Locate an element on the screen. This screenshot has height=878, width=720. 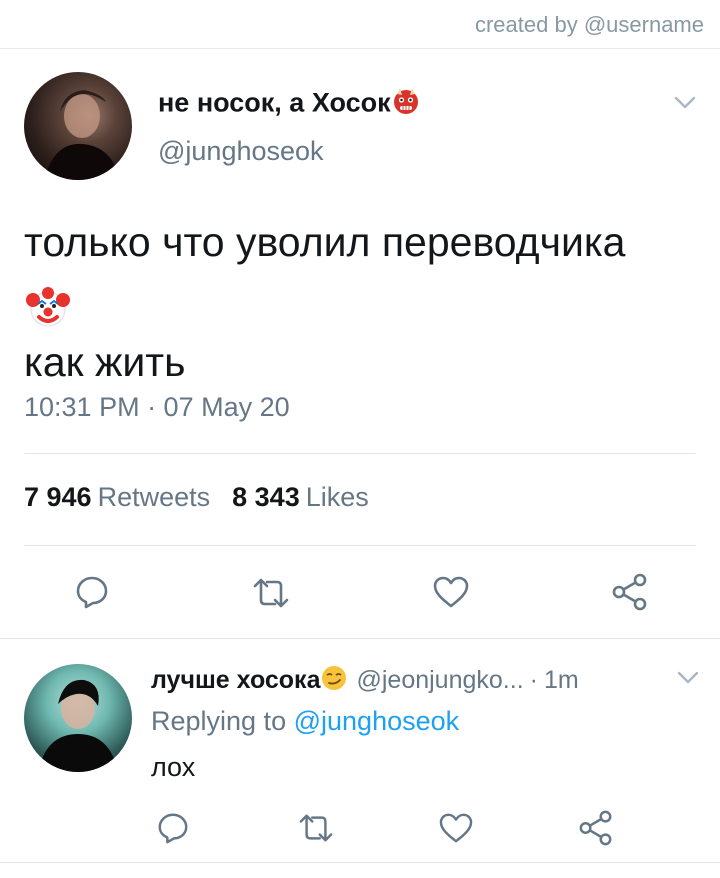
reply-time: 1m is located at coordinates (561, 680).